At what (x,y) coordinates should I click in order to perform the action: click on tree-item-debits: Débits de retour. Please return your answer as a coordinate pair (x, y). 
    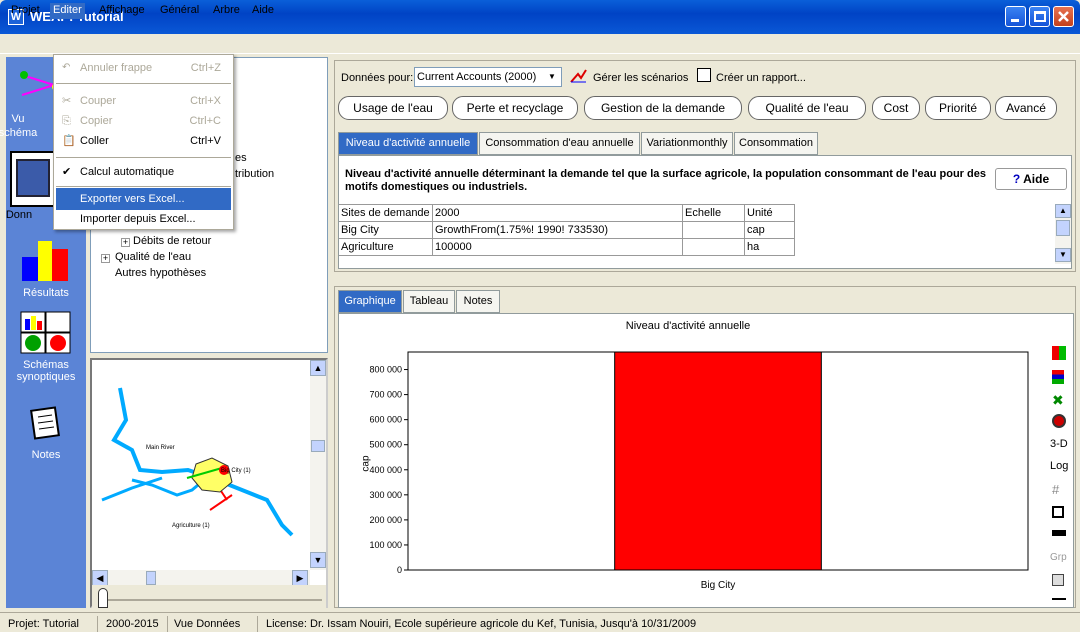
    Looking at the image, I should click on (172, 241).